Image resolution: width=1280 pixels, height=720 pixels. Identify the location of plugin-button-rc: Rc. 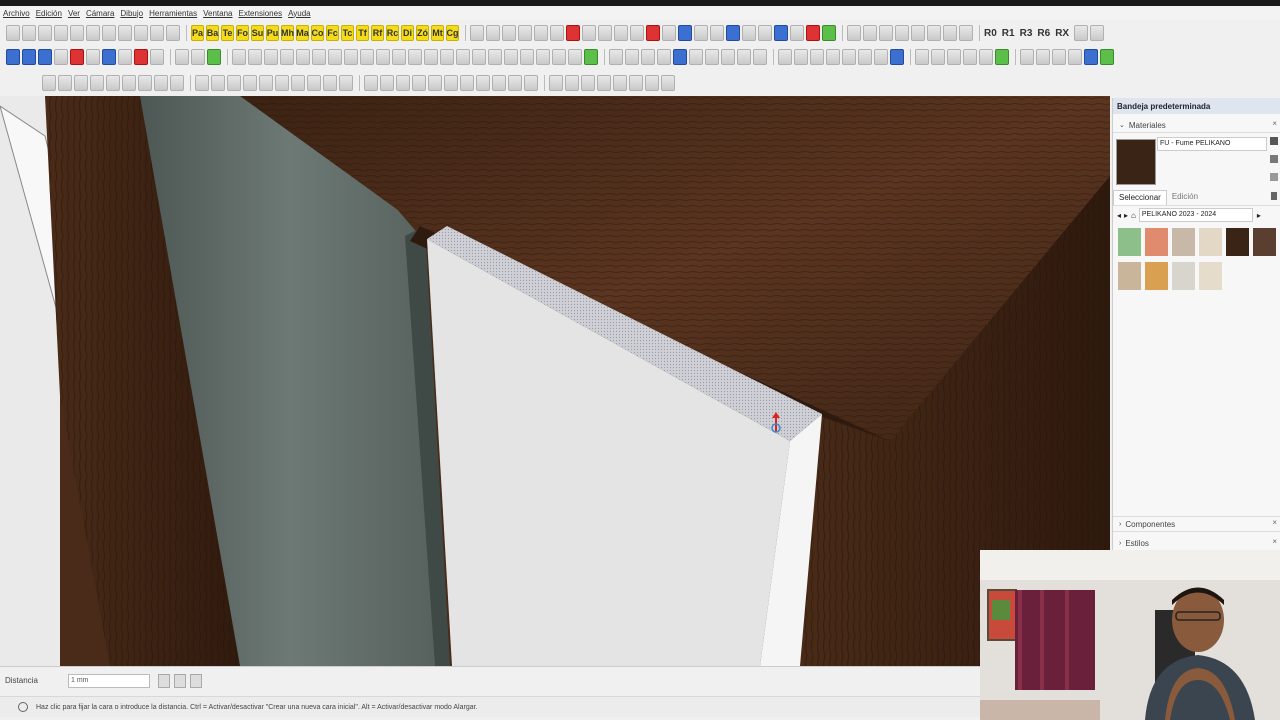
(392, 33).